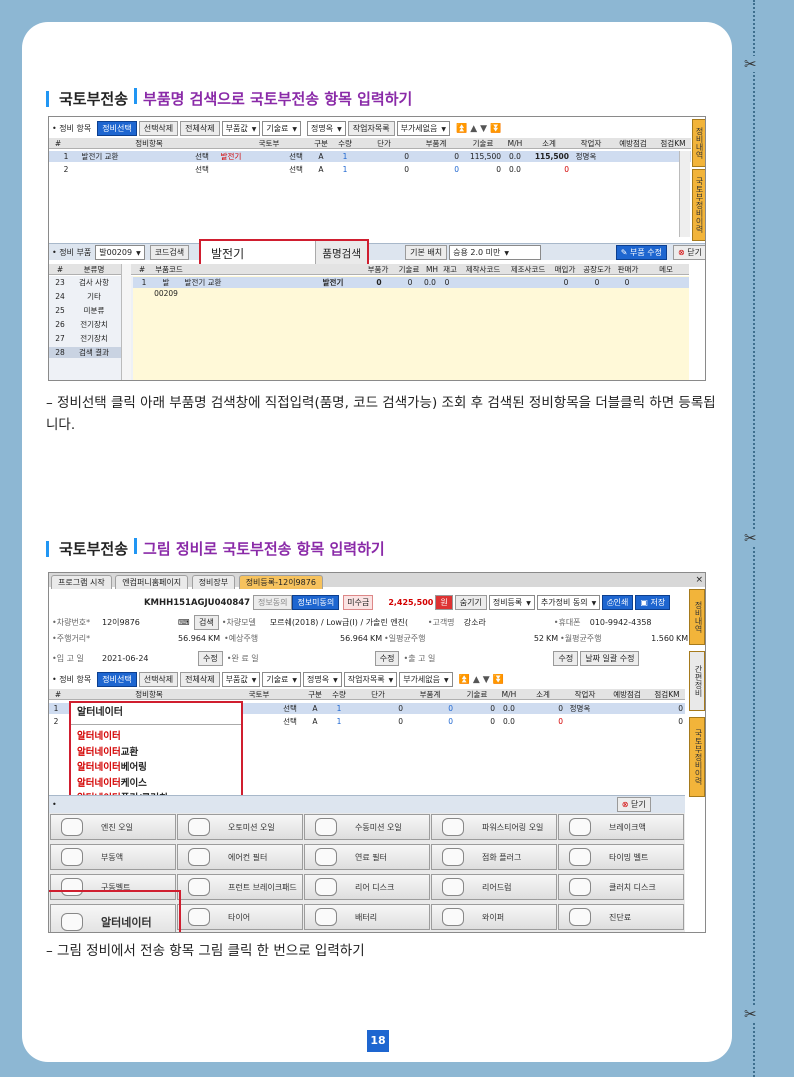  I want to click on picture-button: 리어 디스크, so click(367, 887).